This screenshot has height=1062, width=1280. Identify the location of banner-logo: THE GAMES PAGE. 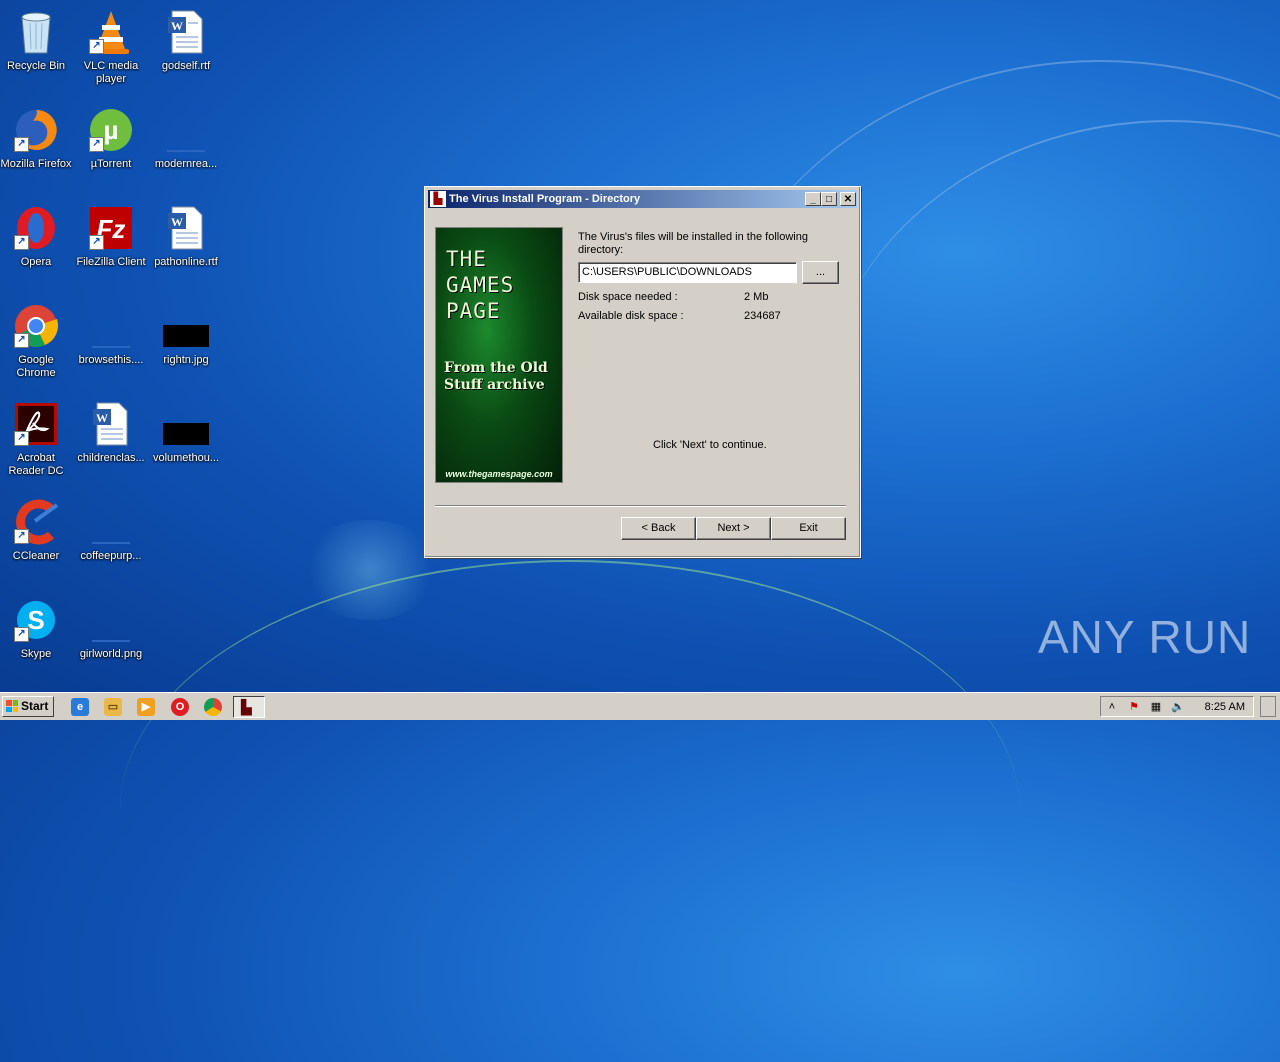
(480, 285).